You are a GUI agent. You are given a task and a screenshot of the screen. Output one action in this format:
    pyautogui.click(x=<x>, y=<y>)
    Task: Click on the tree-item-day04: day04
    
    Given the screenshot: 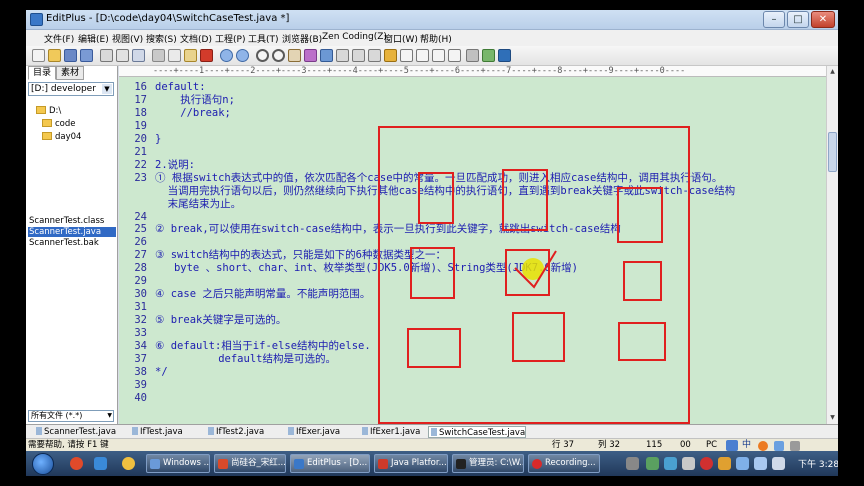 What is the action you would take?
    pyautogui.click(x=61, y=137)
    